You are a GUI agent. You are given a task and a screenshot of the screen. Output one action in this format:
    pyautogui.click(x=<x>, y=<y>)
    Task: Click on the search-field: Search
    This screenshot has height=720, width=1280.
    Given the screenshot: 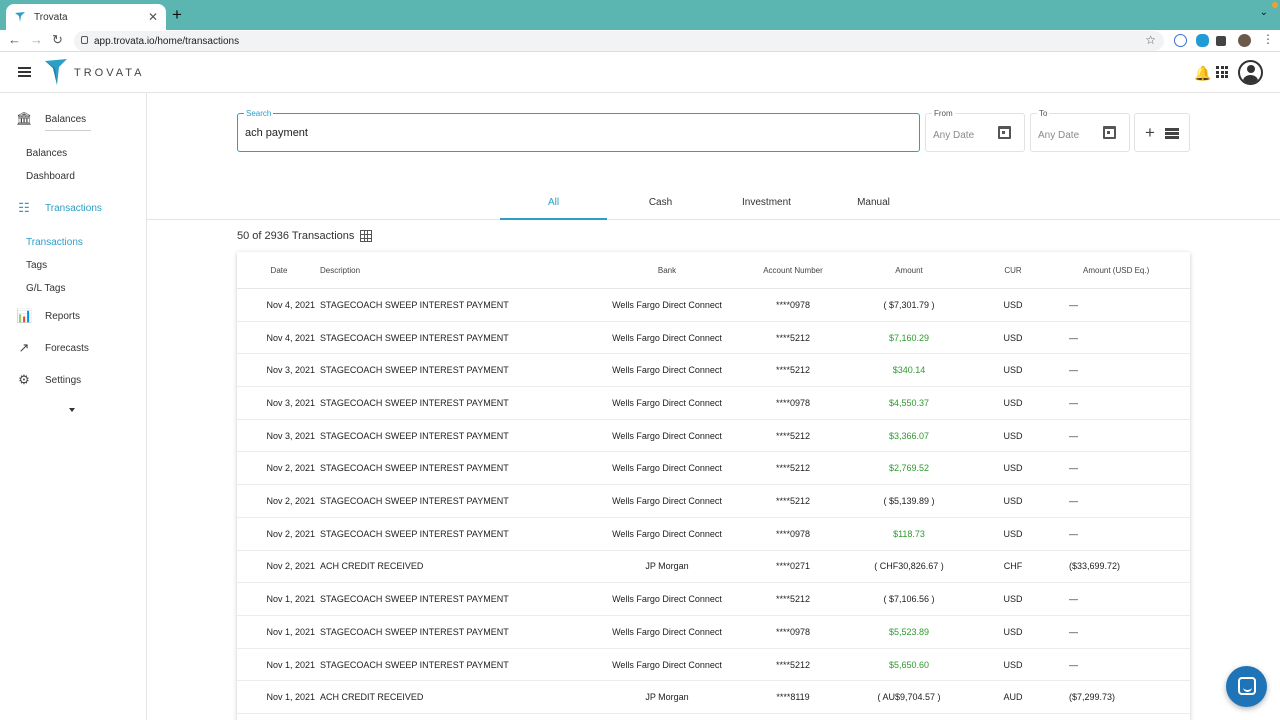 What is the action you would take?
    pyautogui.click(x=578, y=130)
    